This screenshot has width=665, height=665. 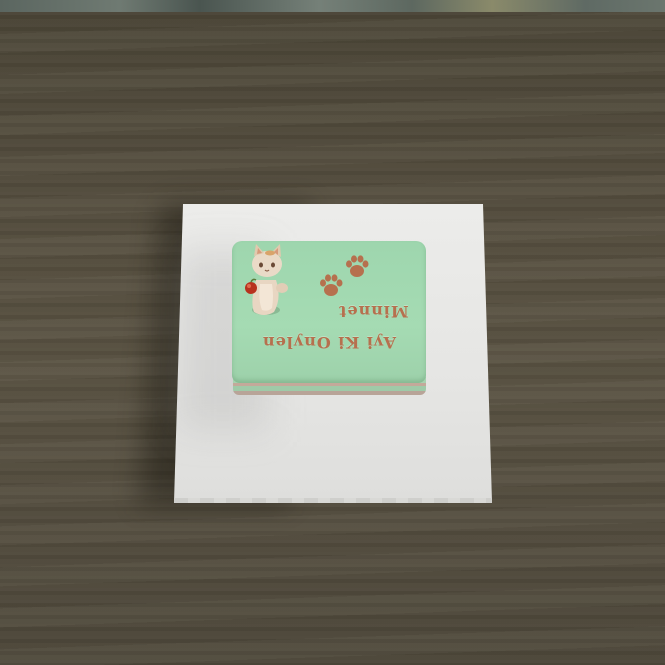 What do you see at coordinates (373, 311) in the screenshot?
I see `cake-text-line1: Minnet` at bounding box center [373, 311].